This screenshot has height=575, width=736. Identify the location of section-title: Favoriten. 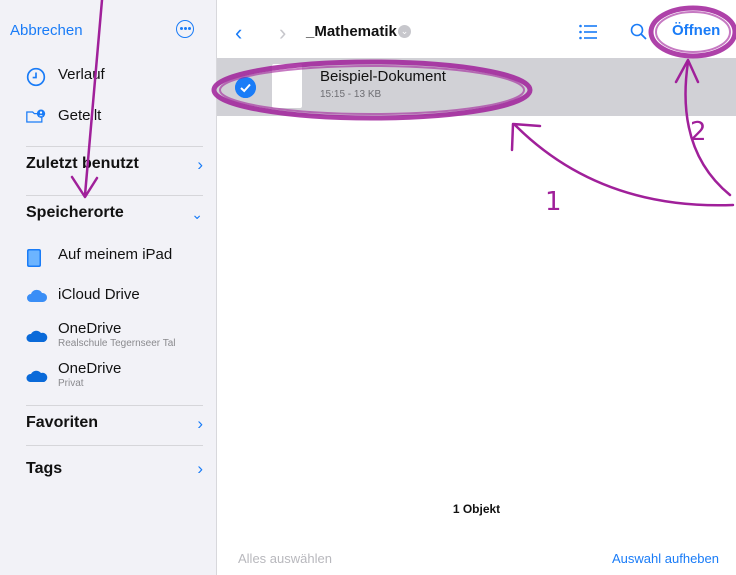
(62, 422).